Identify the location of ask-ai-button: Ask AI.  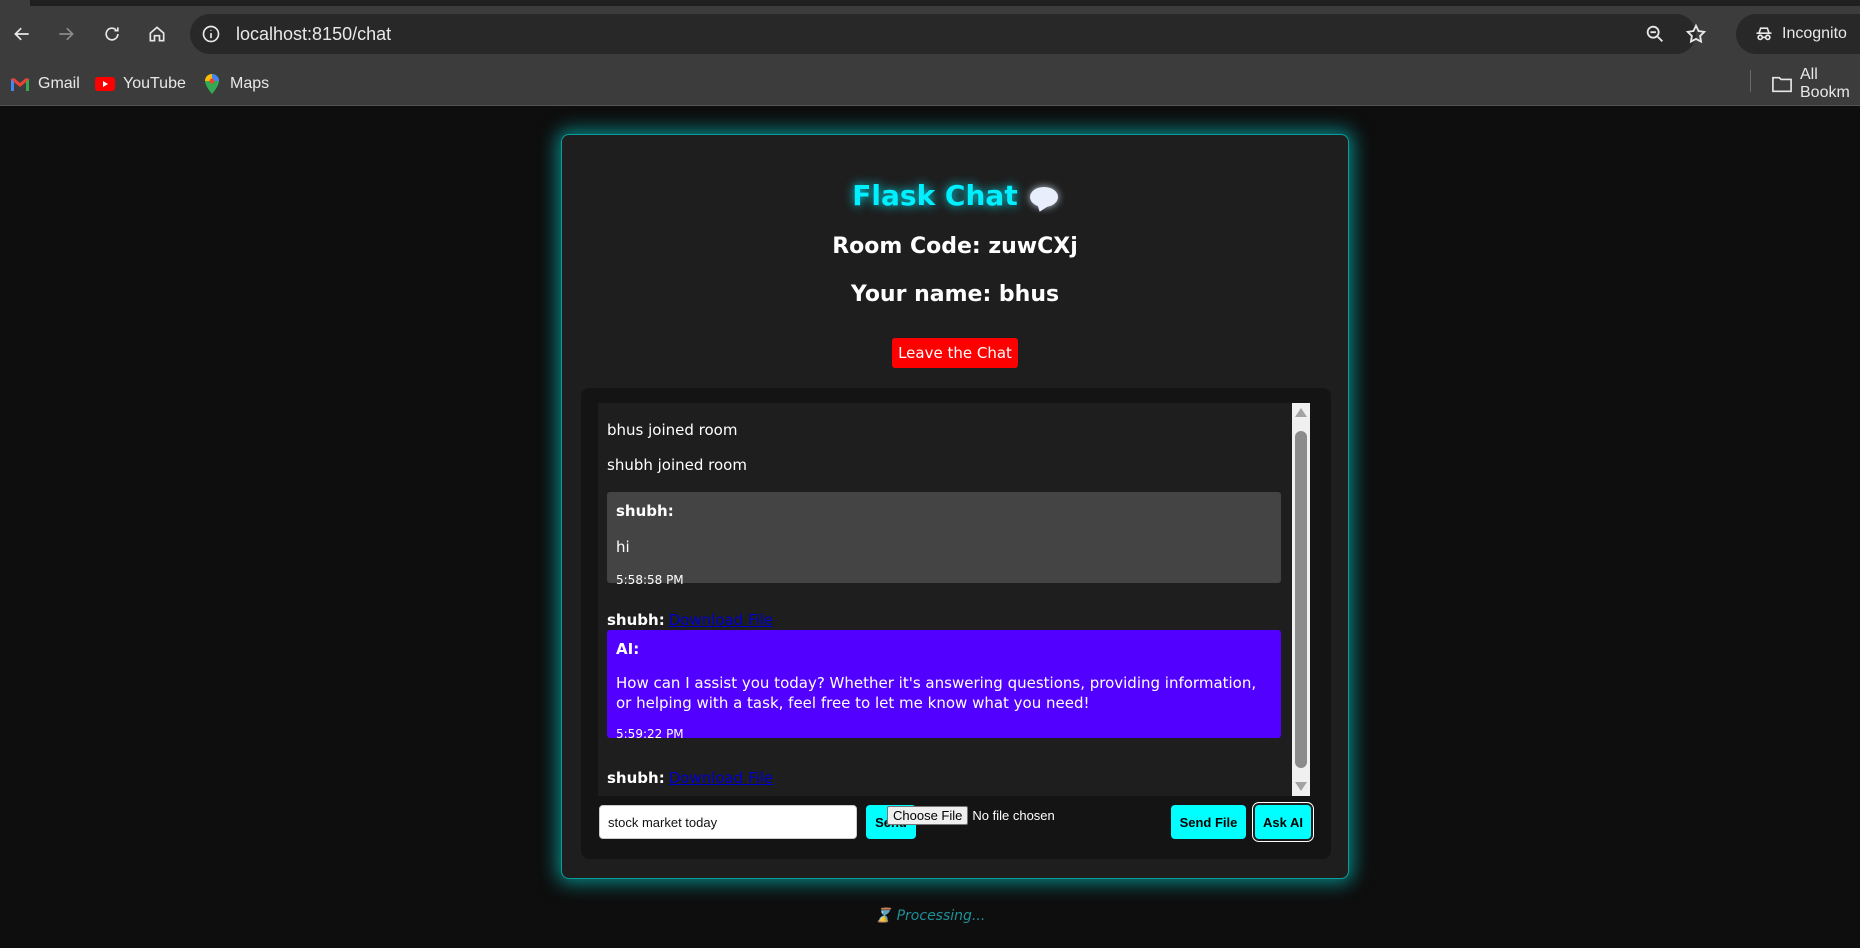
(1283, 822).